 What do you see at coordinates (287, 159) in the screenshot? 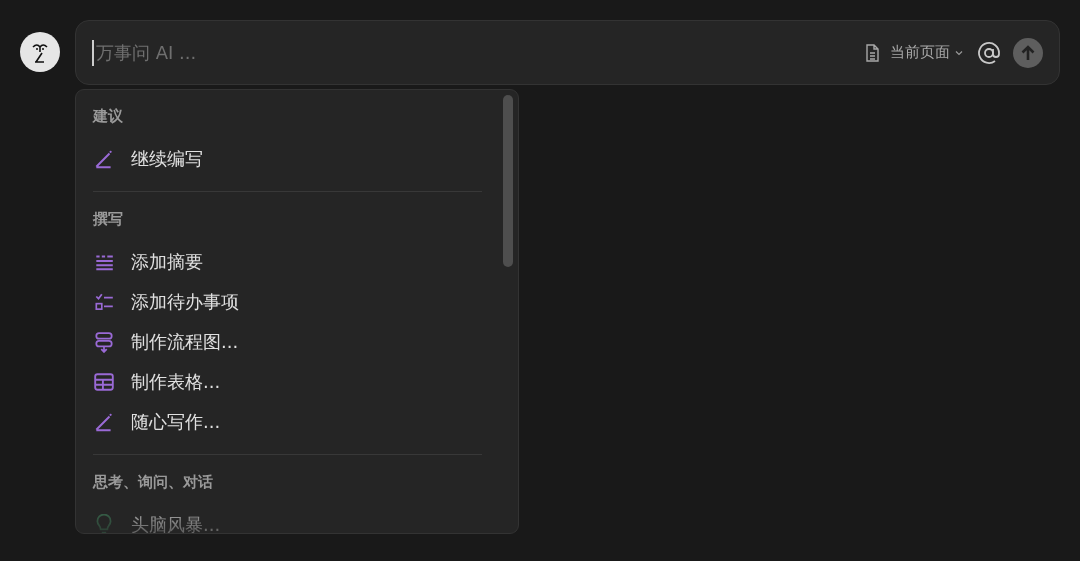
I see `menu-item: 继续编写` at bounding box center [287, 159].